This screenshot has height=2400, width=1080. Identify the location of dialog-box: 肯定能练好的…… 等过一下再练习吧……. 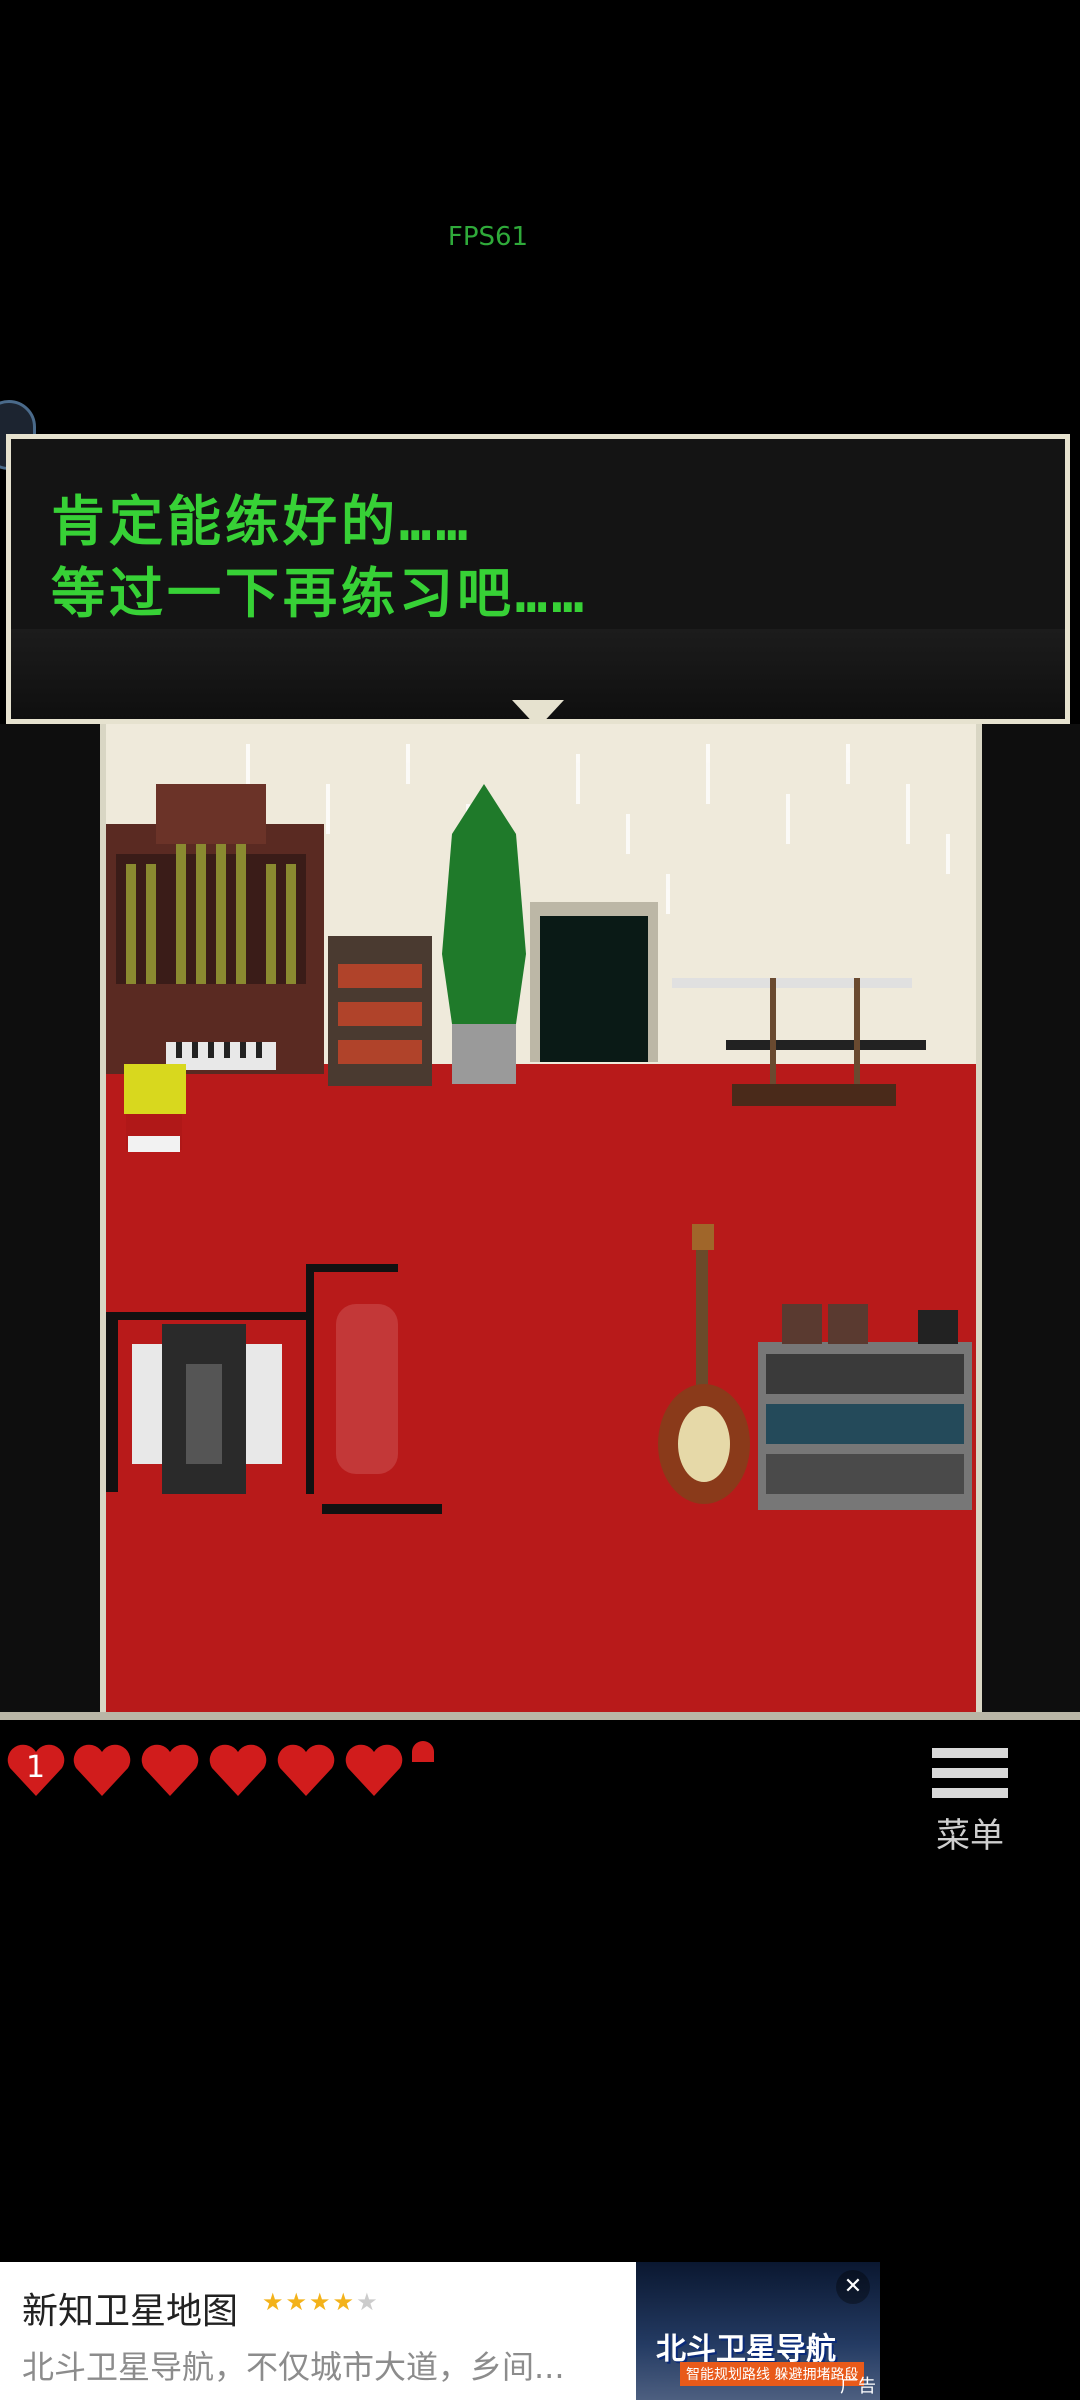
(538, 579).